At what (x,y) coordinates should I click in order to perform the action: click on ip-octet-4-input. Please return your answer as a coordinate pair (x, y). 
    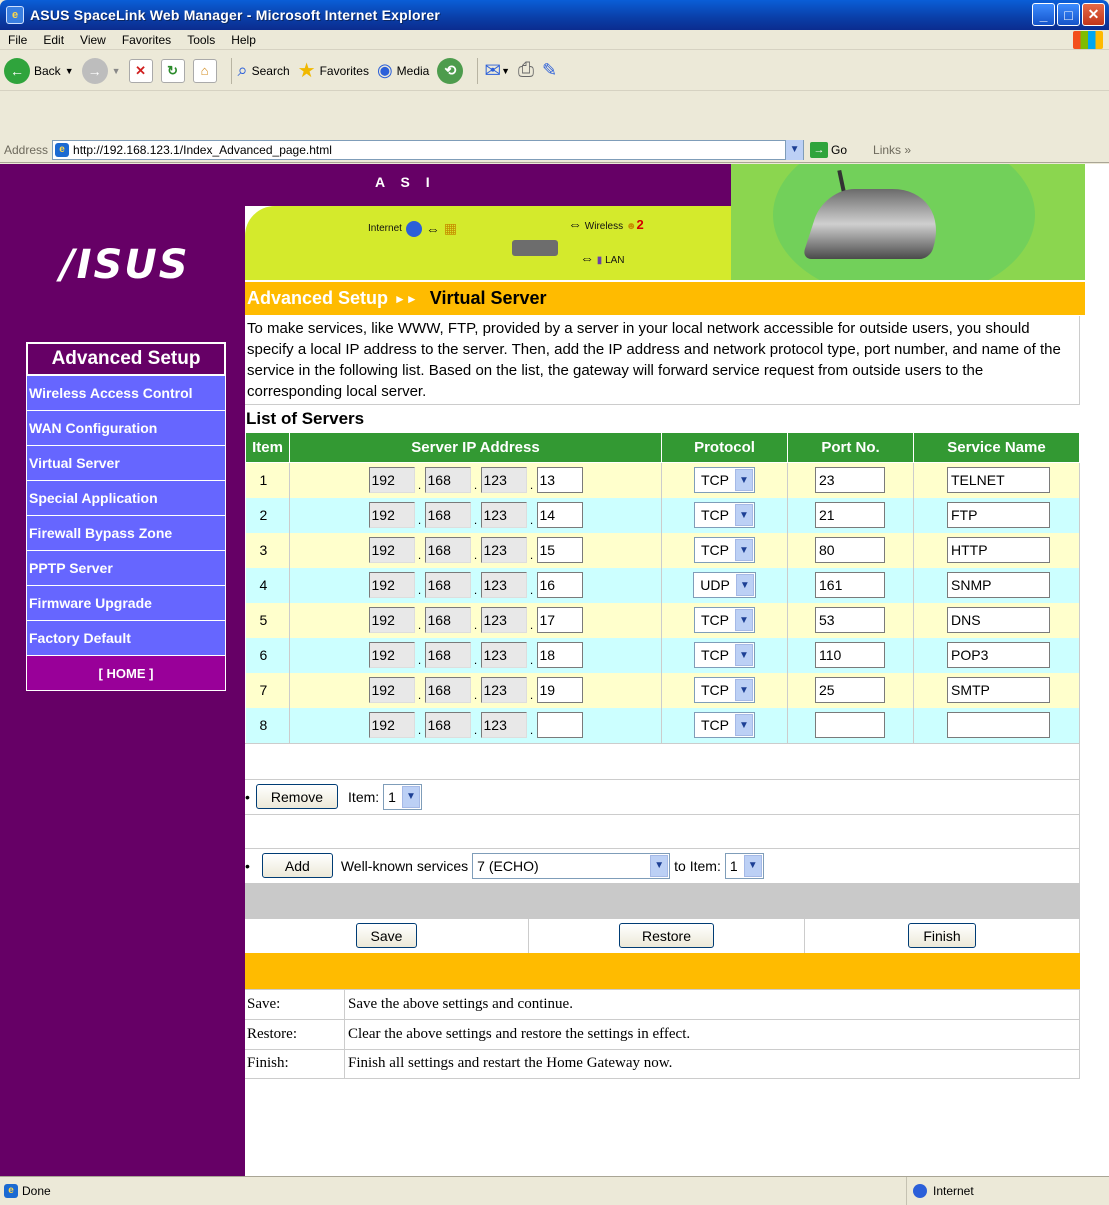
    Looking at the image, I should click on (559, 725).